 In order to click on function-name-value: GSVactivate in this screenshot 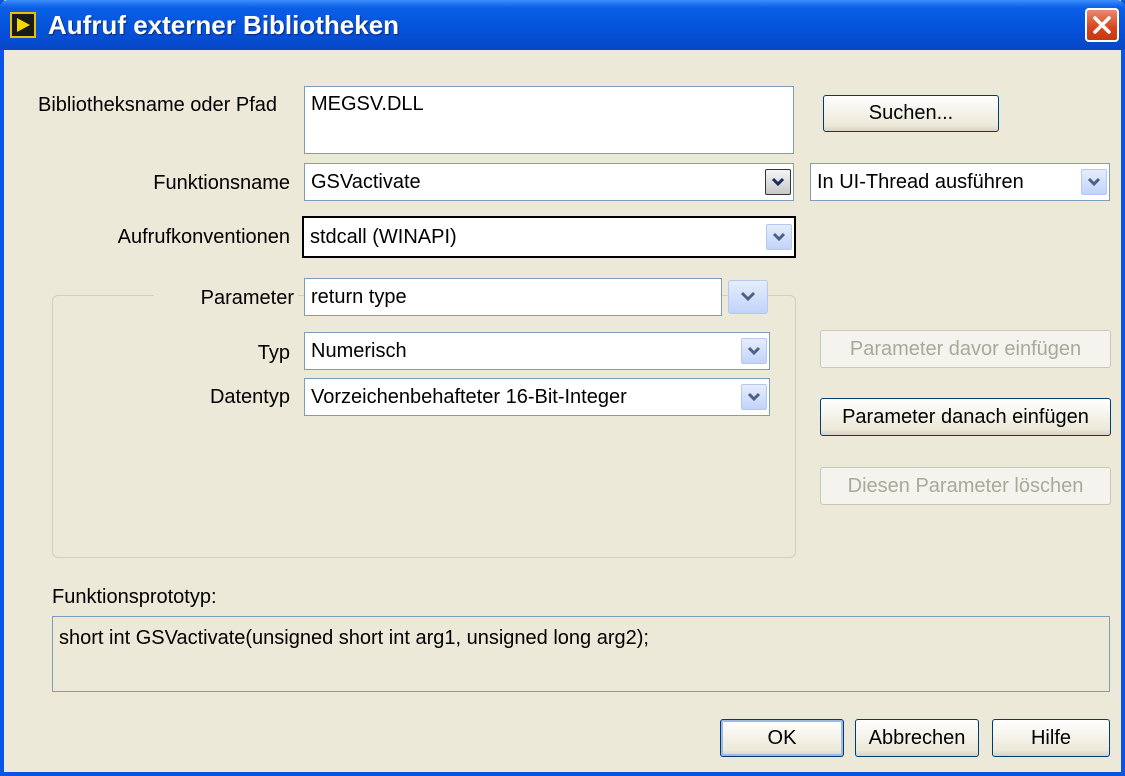, I will do `click(366, 182)`.